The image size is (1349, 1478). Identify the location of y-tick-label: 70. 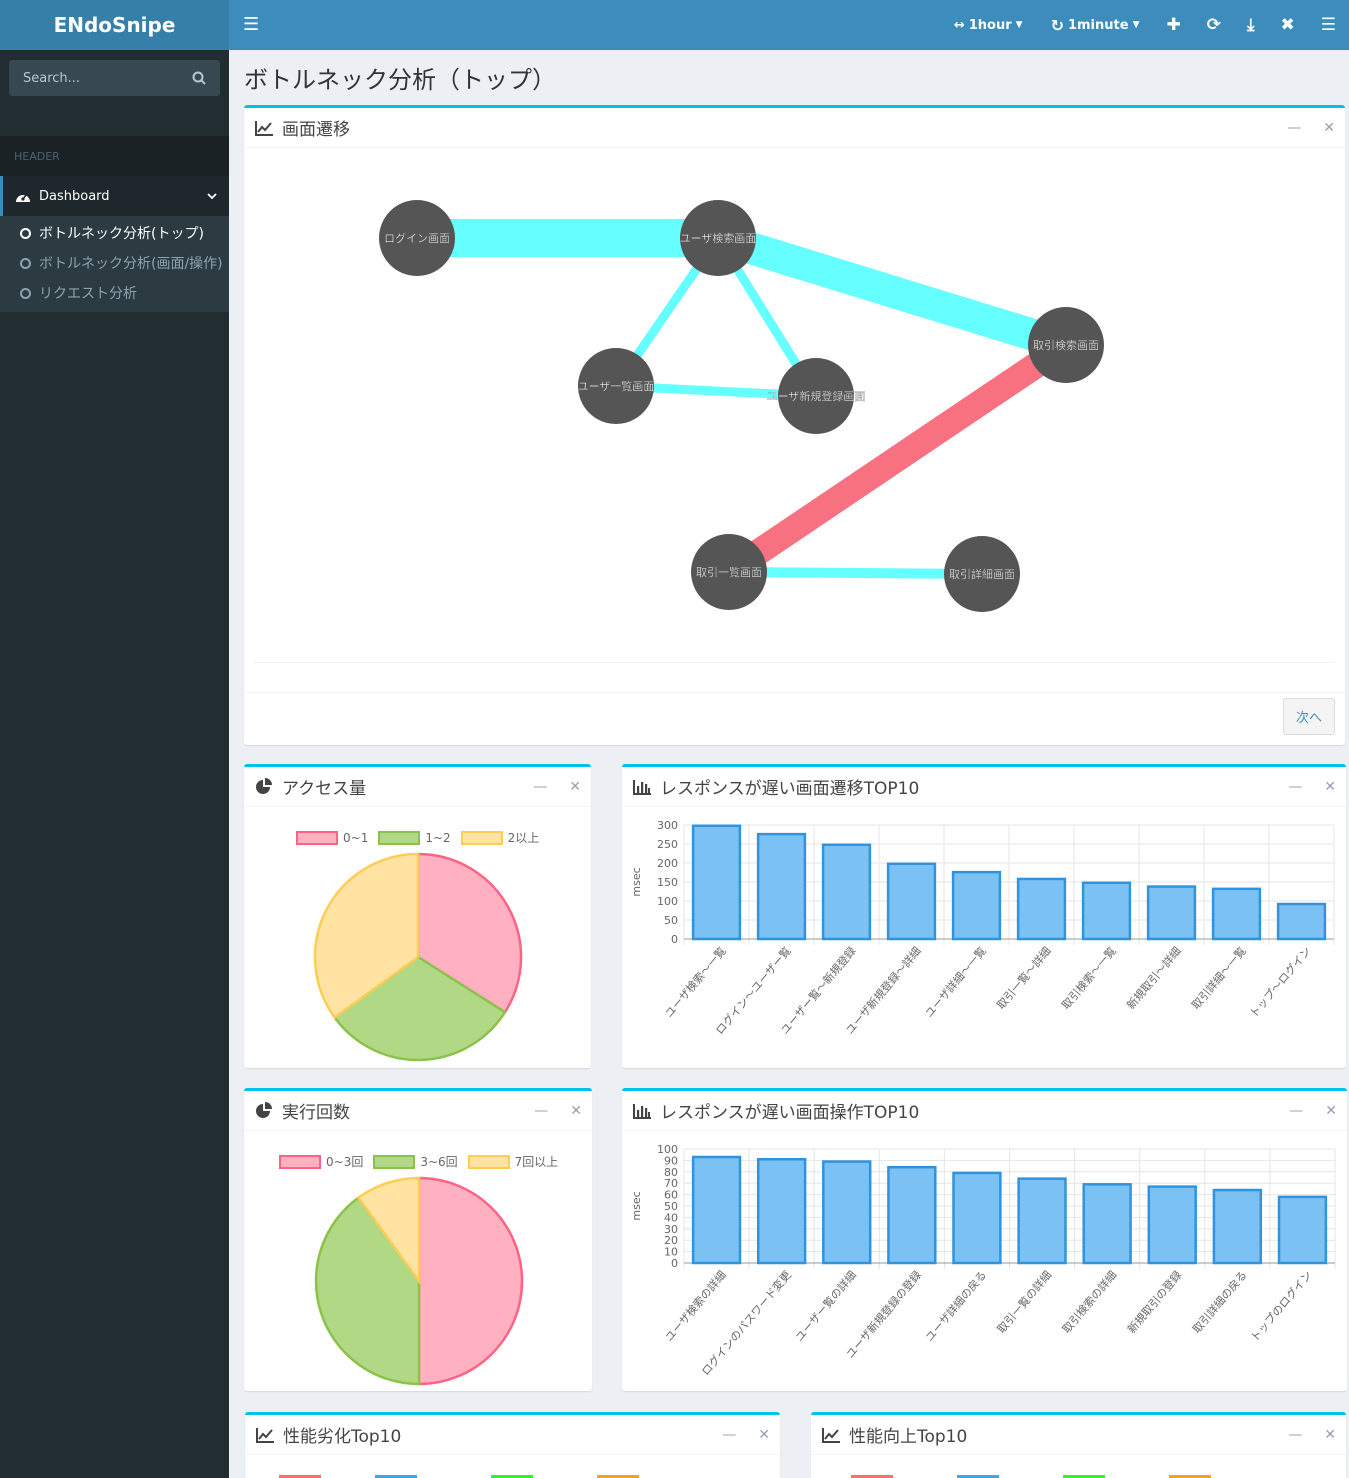
(671, 1183).